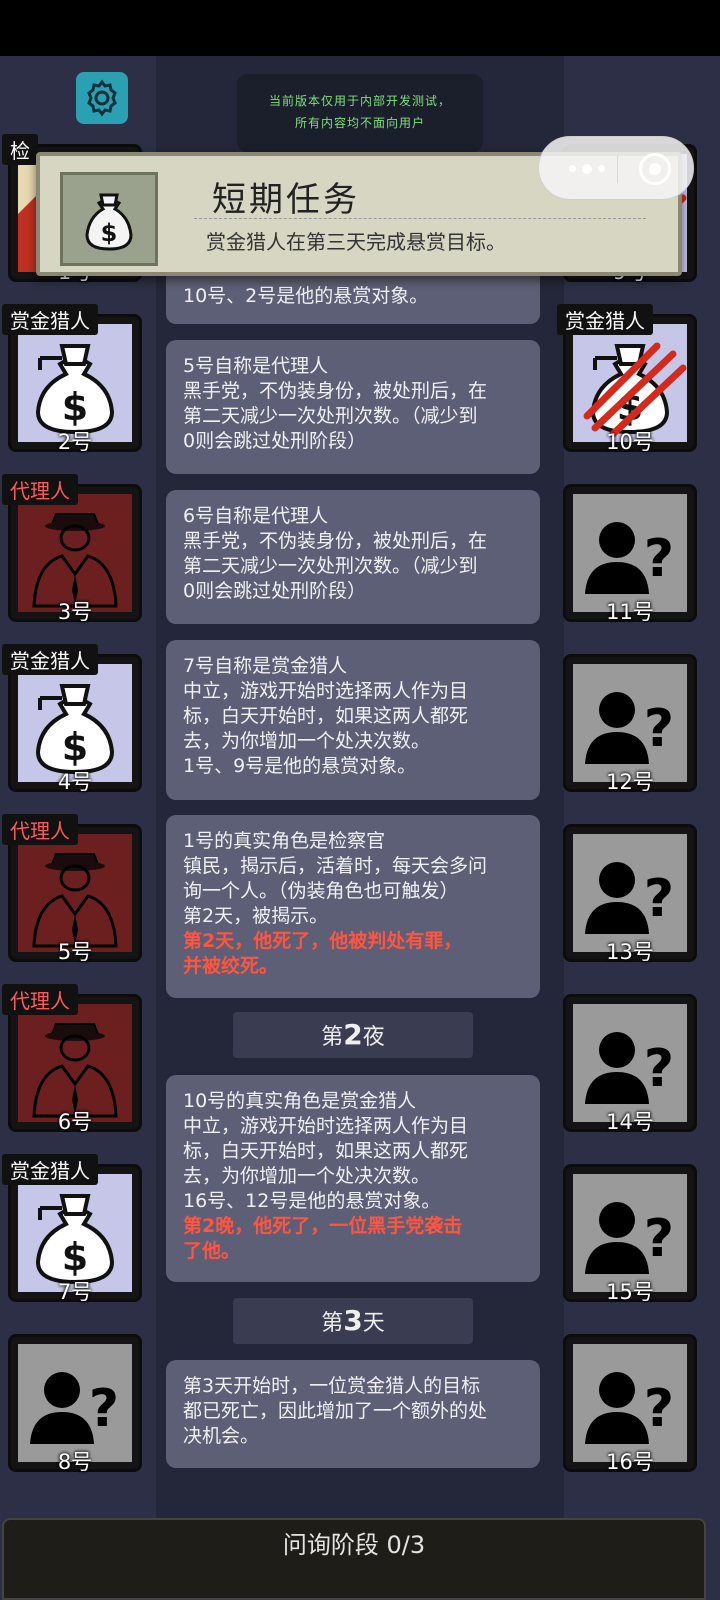  Describe the element at coordinates (630, 1292) in the screenshot. I see `player-number: 15号` at that location.